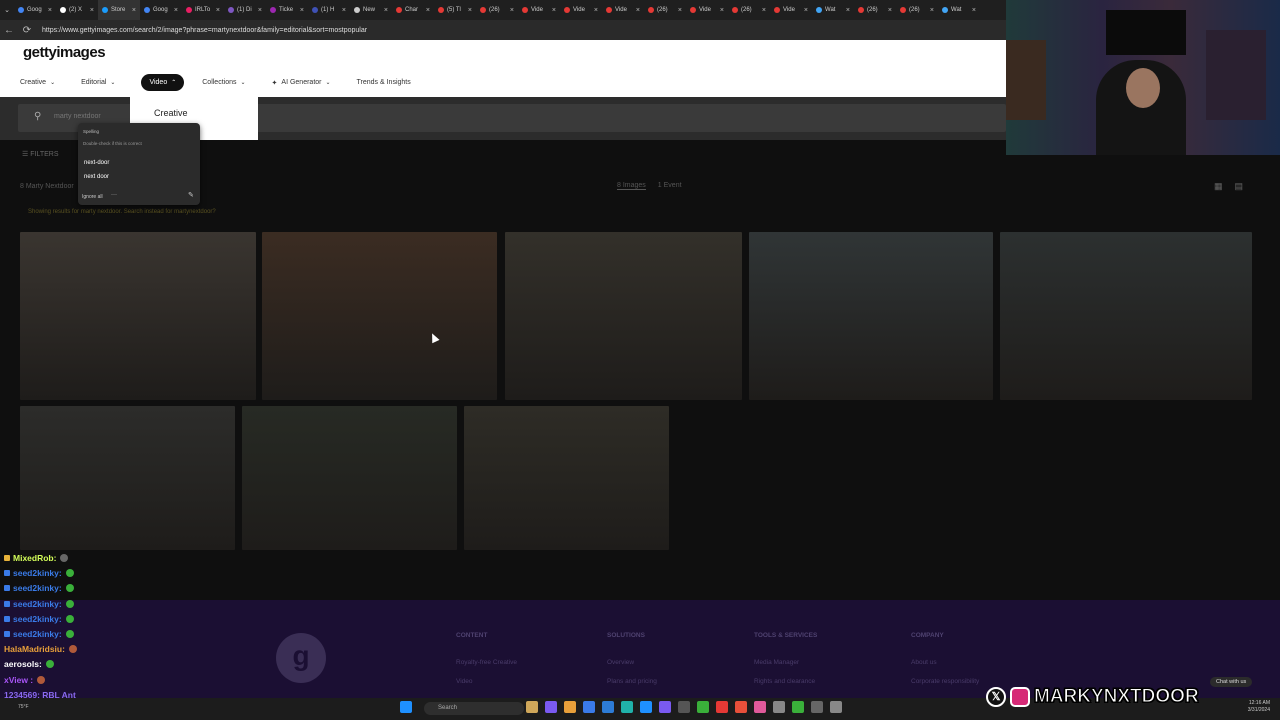 This screenshot has height=720, width=1280. What do you see at coordinates (64, 52) in the screenshot?
I see `gettyimages-logo: gettyimages` at bounding box center [64, 52].